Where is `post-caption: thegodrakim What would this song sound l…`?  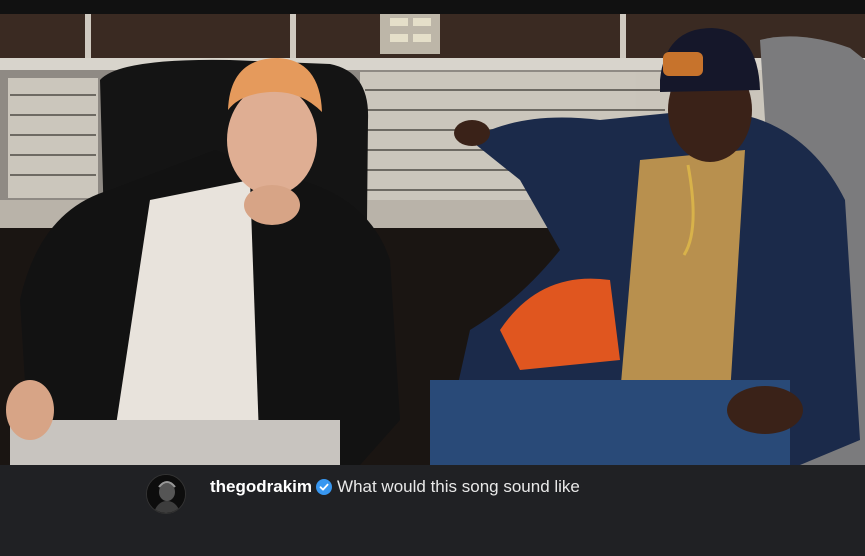
post-caption: thegodrakim What would this song sound l… is located at coordinates (395, 487).